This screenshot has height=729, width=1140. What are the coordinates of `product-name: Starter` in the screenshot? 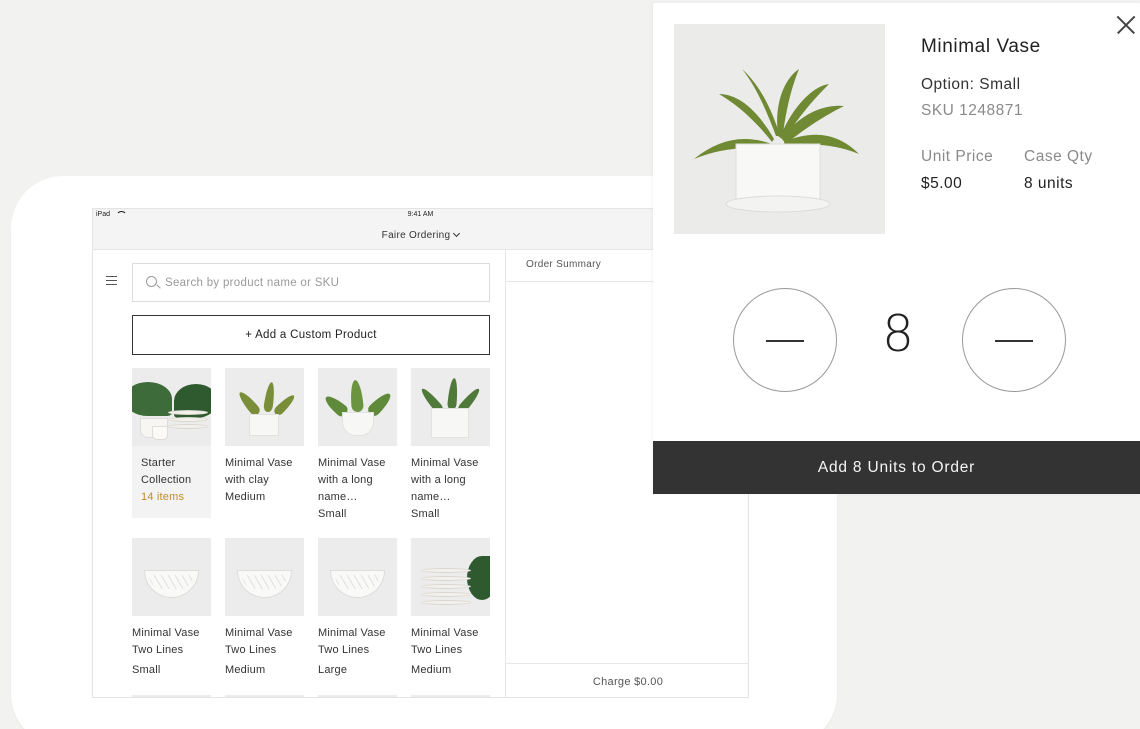 It's located at (158, 463).